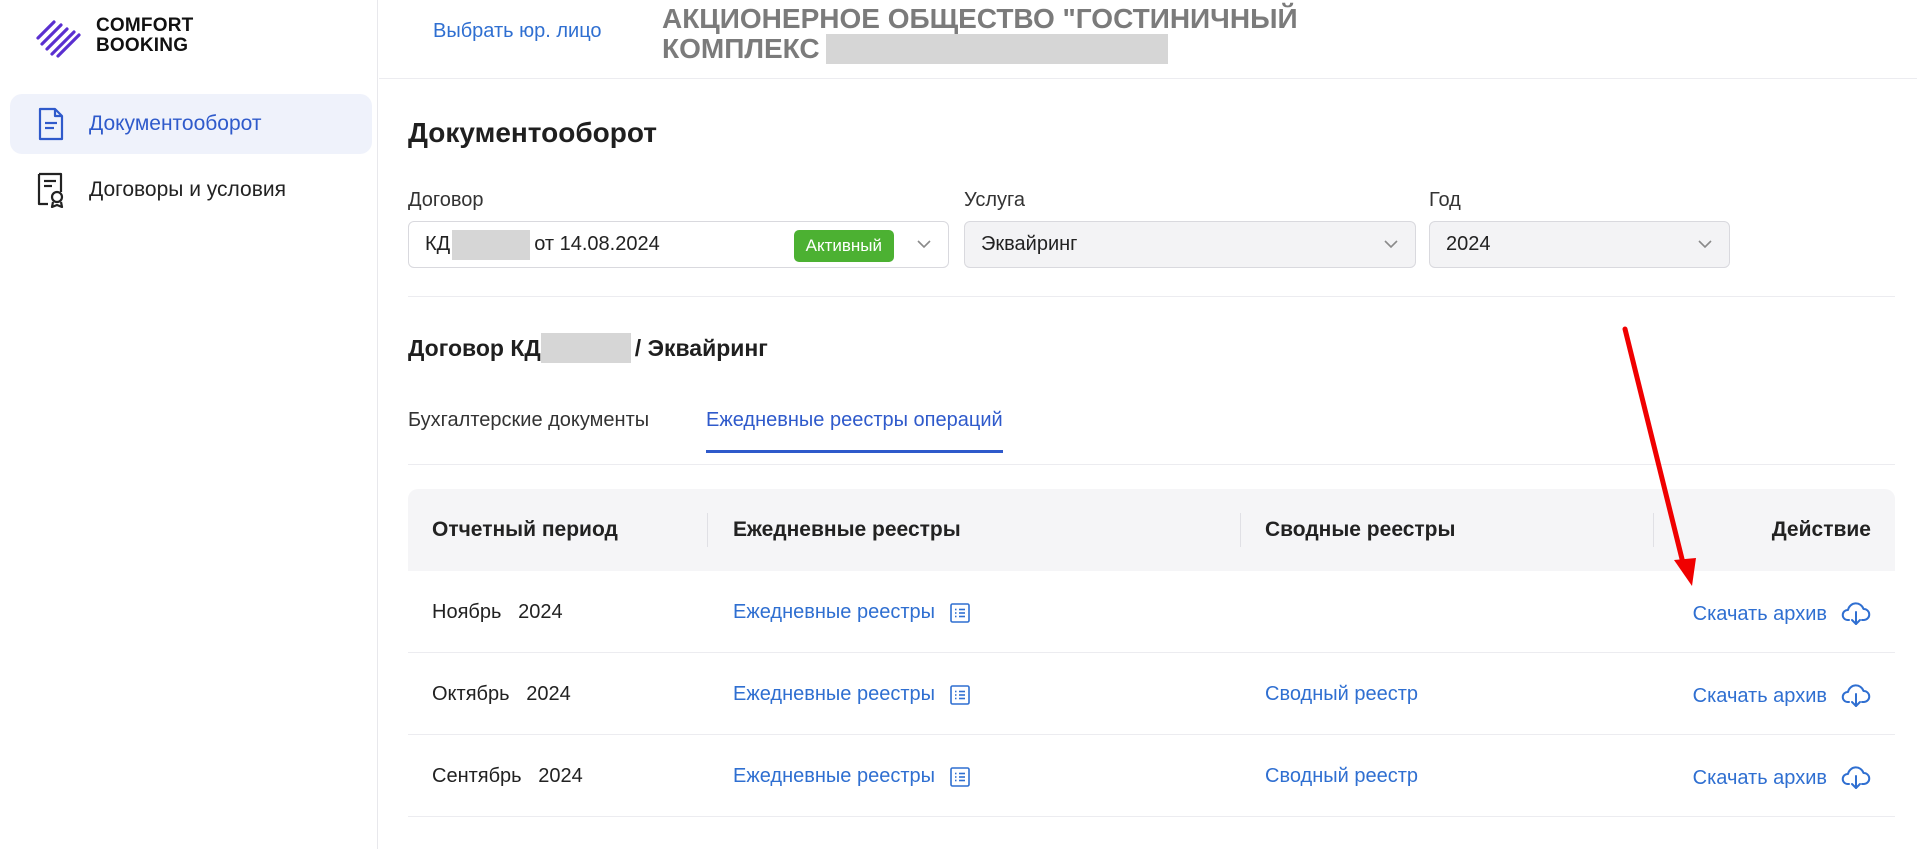 Image resolution: width=1917 pixels, height=849 pixels. I want to click on document-icon, so click(51, 124).